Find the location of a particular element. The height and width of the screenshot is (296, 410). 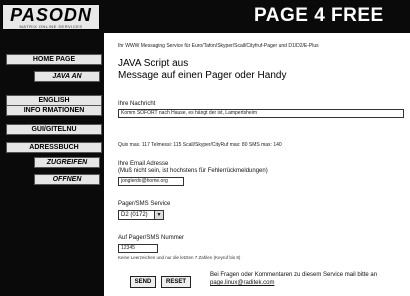

message-label: Ihre Nachricht is located at coordinates (137, 104).